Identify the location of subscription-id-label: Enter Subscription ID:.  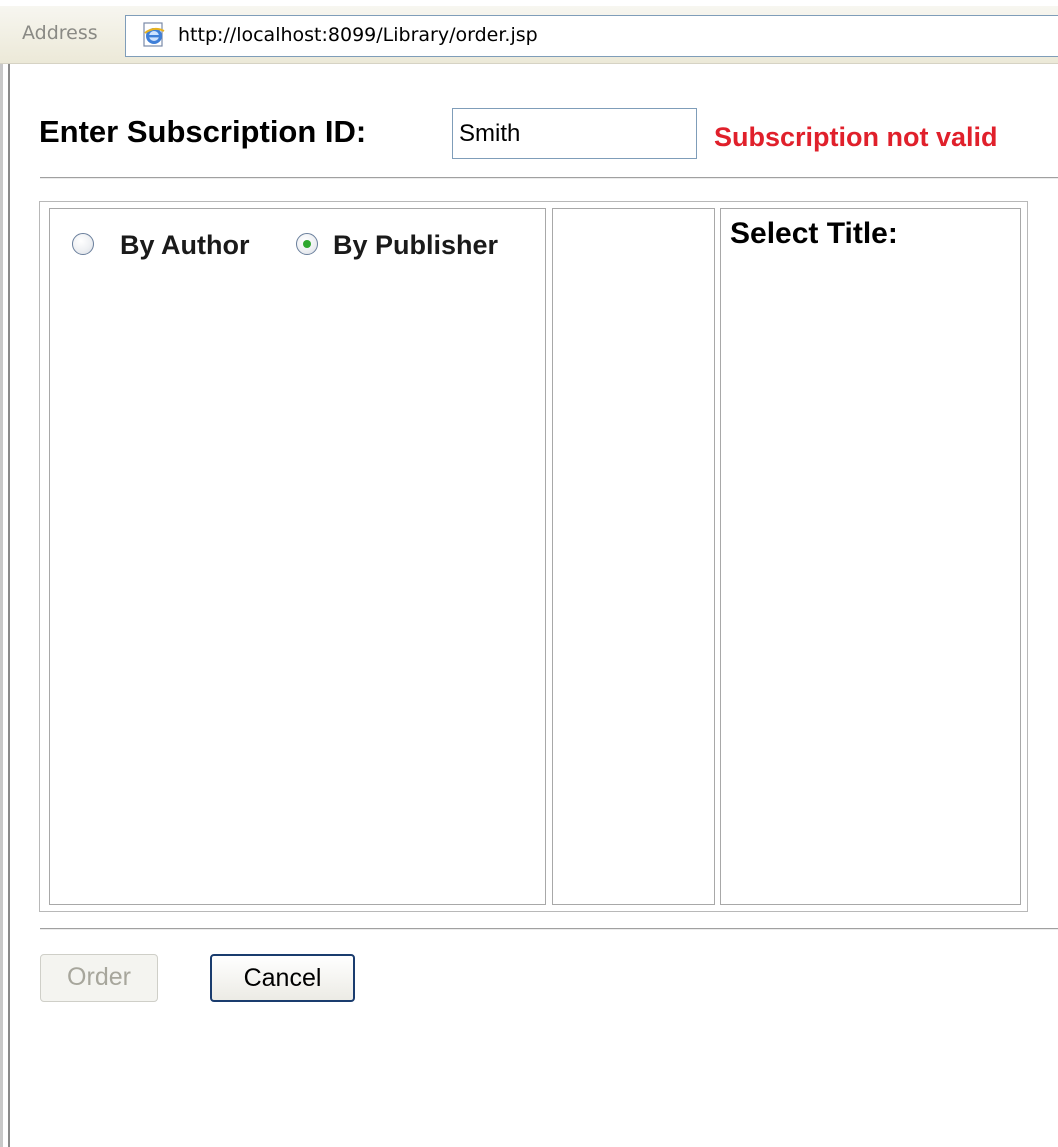
(203, 131).